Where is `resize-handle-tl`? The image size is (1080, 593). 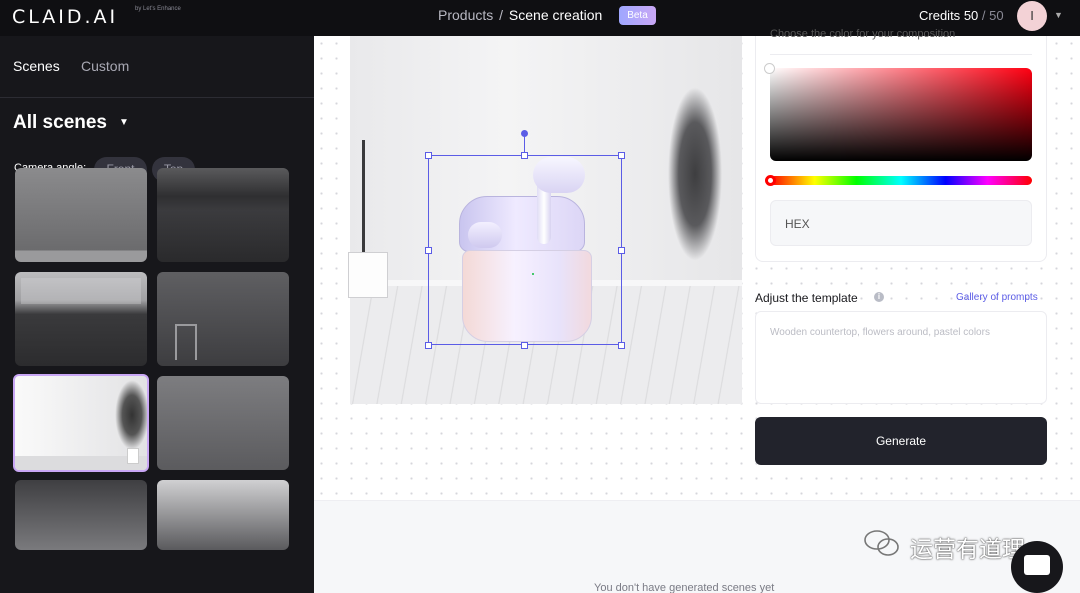
resize-handle-tl is located at coordinates (428, 155).